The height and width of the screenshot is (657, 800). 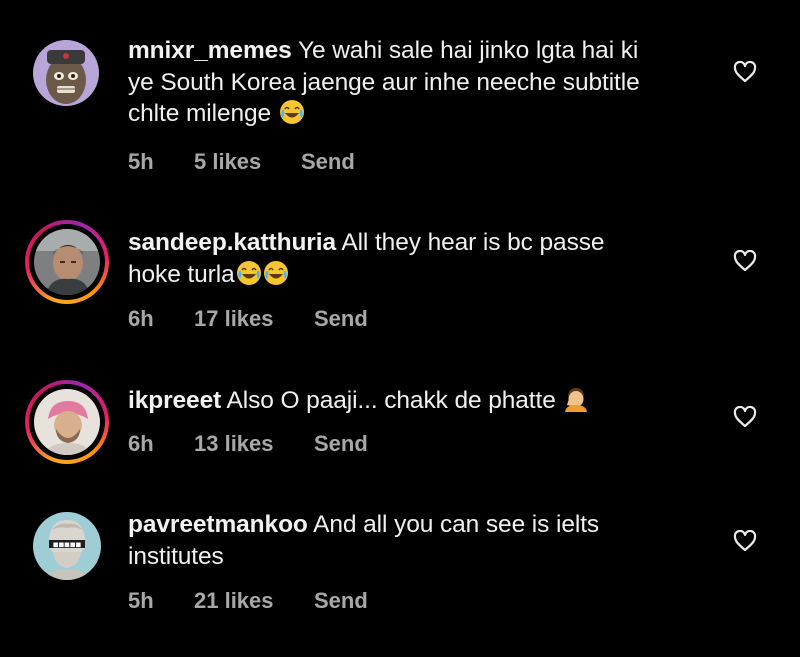 I want to click on comment-body-line: And all you can see is ielts, so click(x=456, y=524).